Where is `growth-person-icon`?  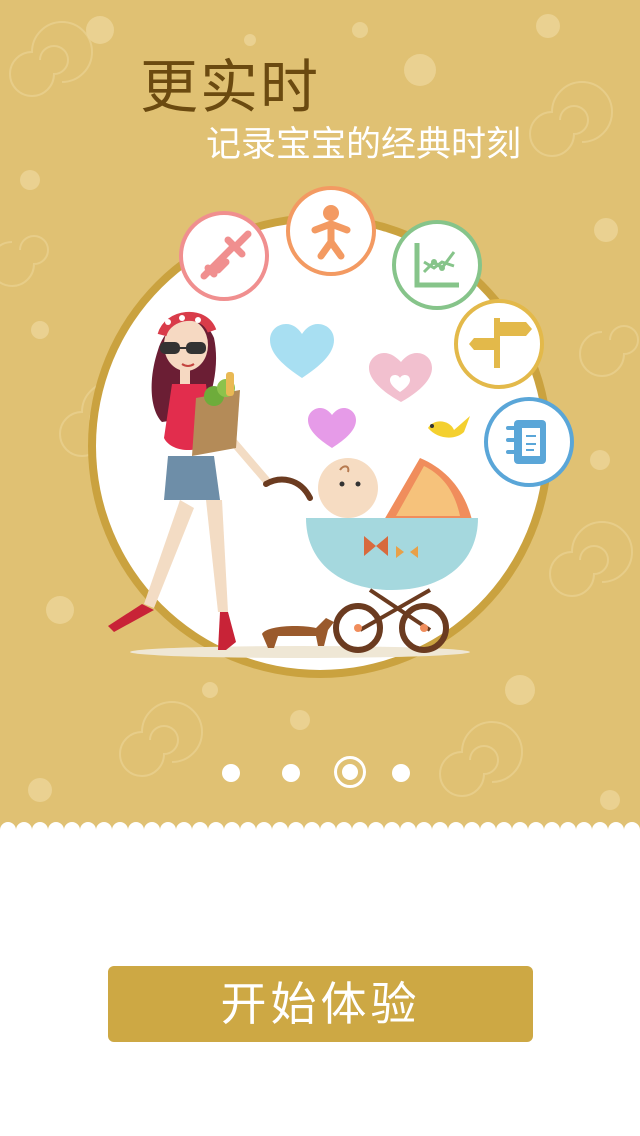
growth-person-icon is located at coordinates (331, 231).